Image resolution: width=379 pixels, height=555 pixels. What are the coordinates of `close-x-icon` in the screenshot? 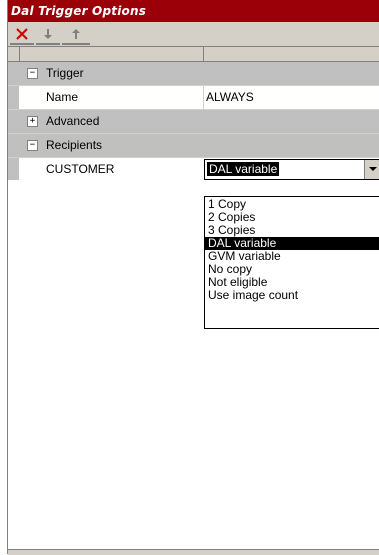 It's located at (22, 34).